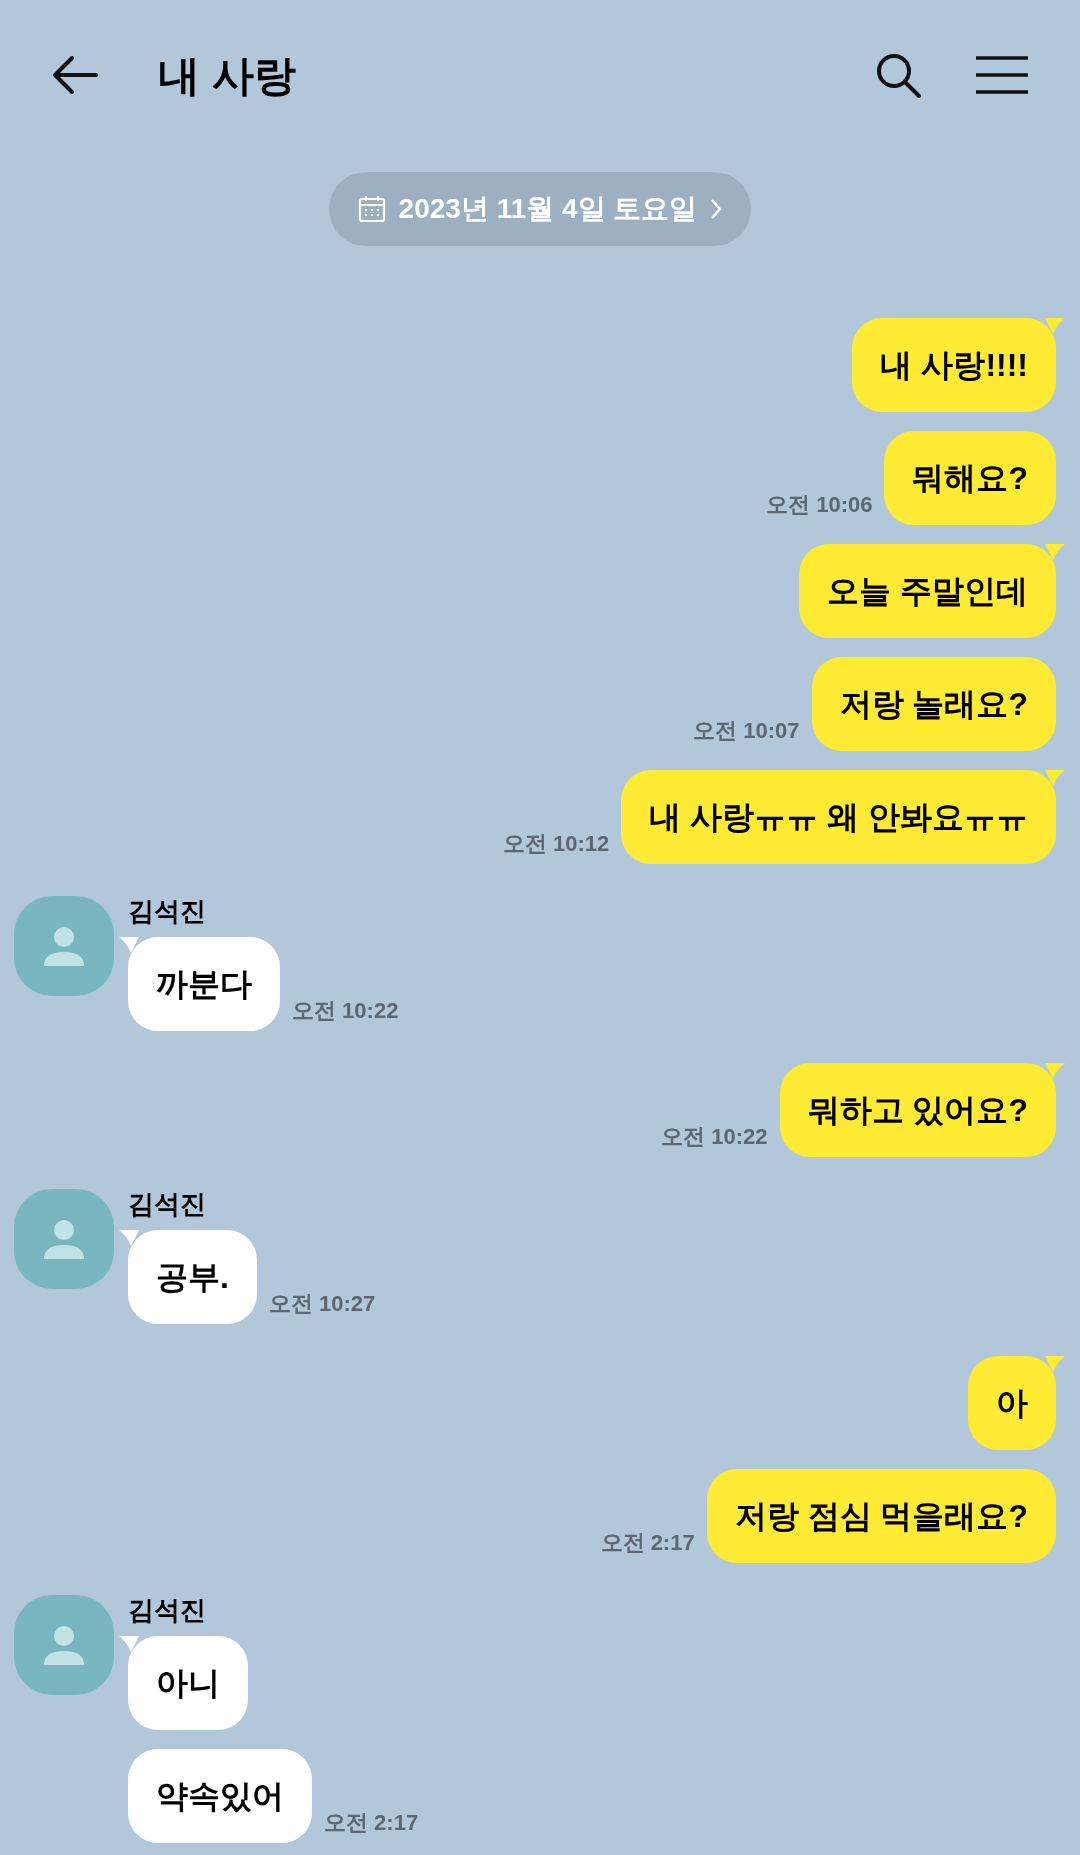 Image resolution: width=1080 pixels, height=1855 pixels. What do you see at coordinates (556, 844) in the screenshot?
I see `message-time: 오전 10:12` at bounding box center [556, 844].